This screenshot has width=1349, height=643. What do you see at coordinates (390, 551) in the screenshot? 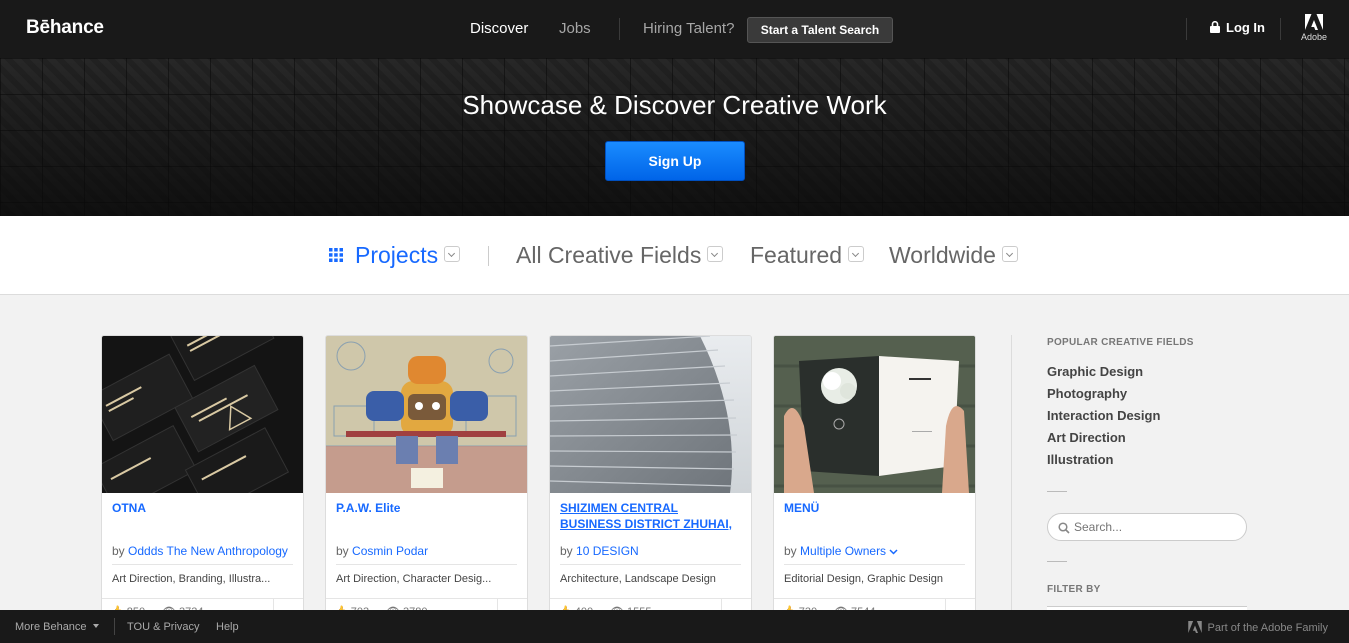
I see `owner-link: Cosmin Podar` at bounding box center [390, 551].